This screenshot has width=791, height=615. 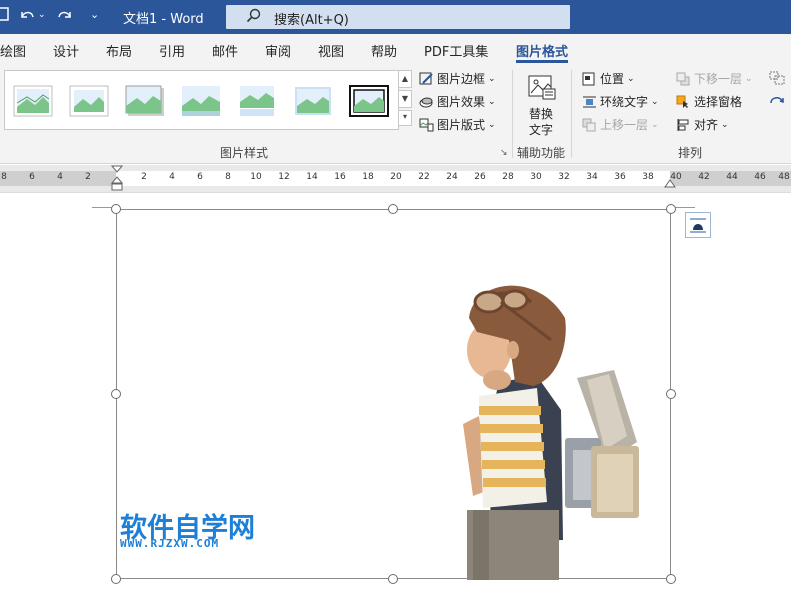 What do you see at coordinates (704, 177) in the screenshot?
I see `ruler-tick: 42` at bounding box center [704, 177].